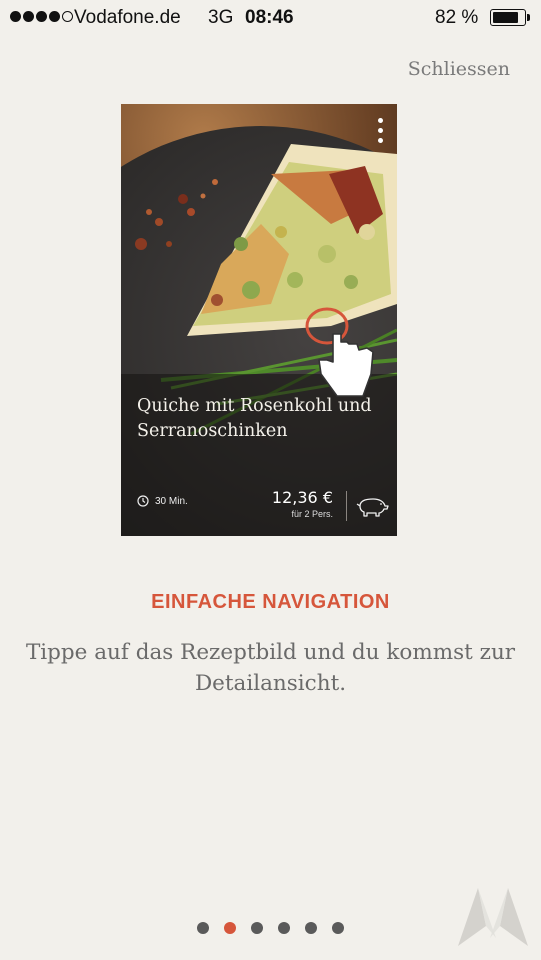 The width and height of the screenshot is (541, 960). I want to click on signal-strength-icon, so click(41, 16).